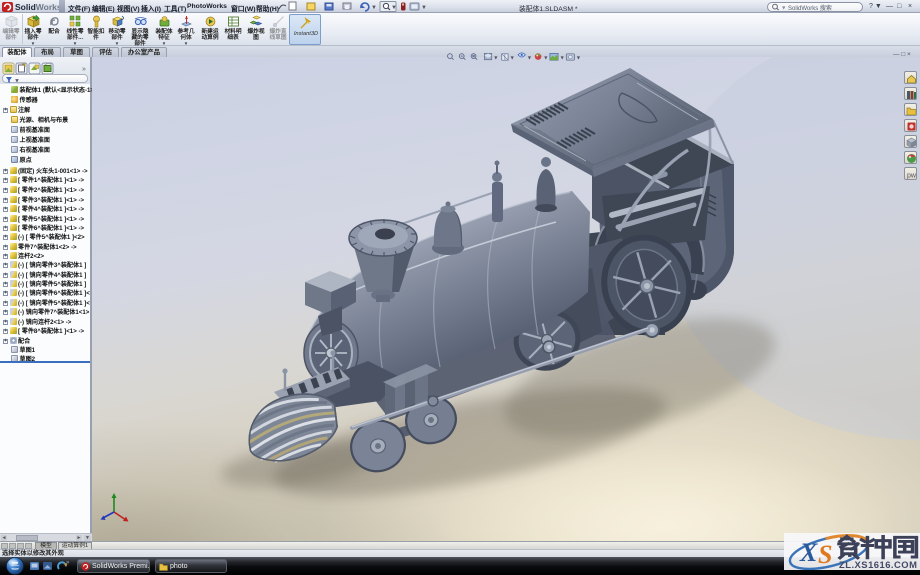  I want to click on svg-text: pw, so click(912, 176).